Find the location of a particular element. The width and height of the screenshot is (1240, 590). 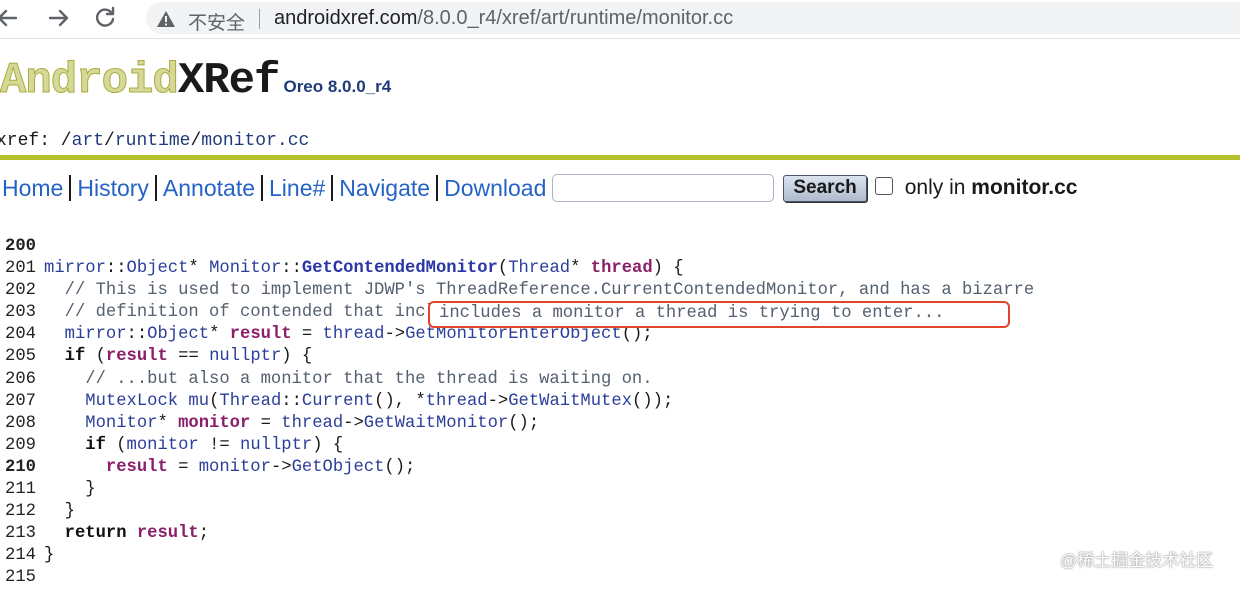

menu-annotate: Annotate is located at coordinates (209, 188).